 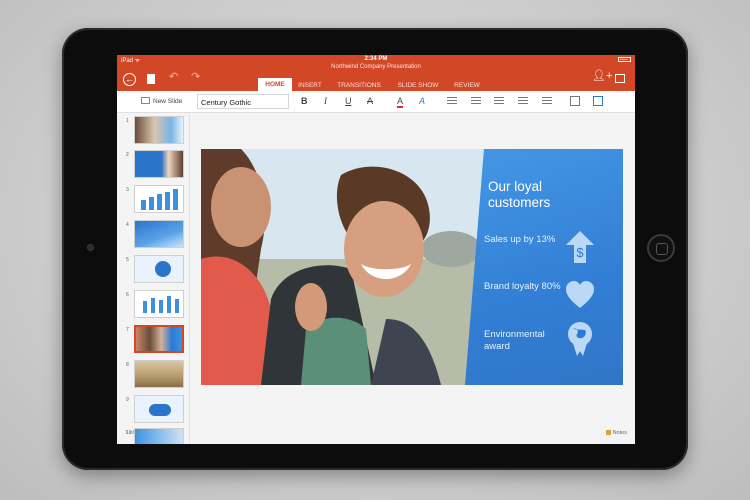 What do you see at coordinates (376, 67) in the screenshot?
I see `document-title: Northwind Company Presentation` at bounding box center [376, 67].